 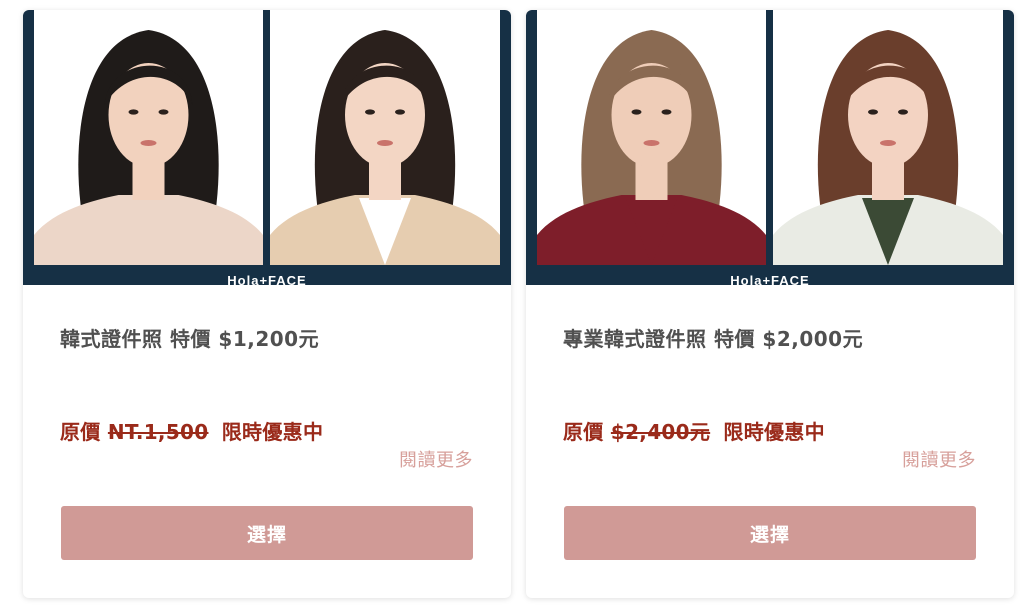 What do you see at coordinates (713, 339) in the screenshot?
I see `product-title: 專業韓式證件照 特價 $2,000元` at bounding box center [713, 339].